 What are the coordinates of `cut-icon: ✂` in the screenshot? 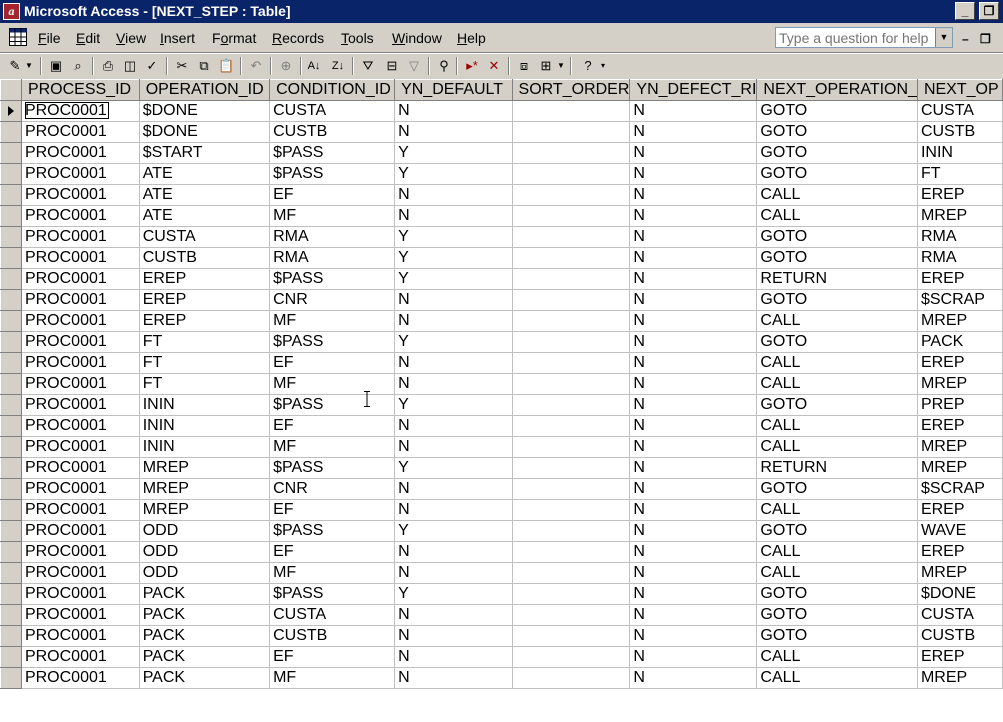 It's located at (182, 66).